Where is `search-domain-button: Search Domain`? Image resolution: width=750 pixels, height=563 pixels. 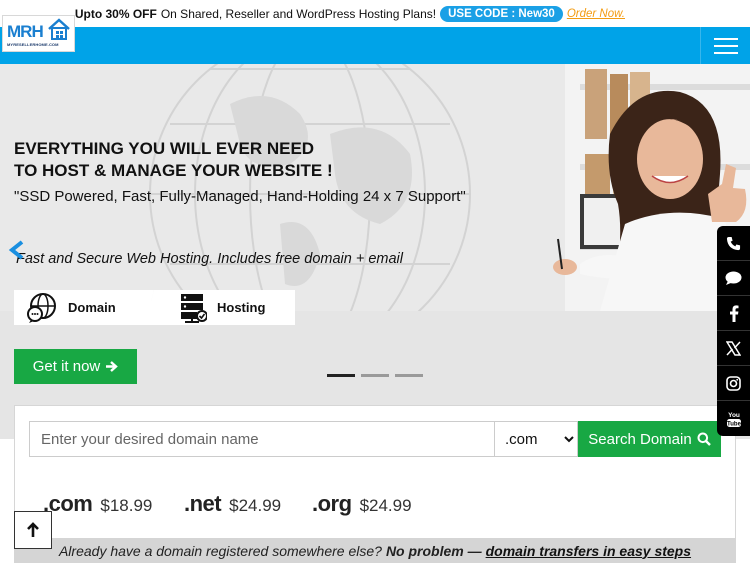 search-domain-button: Search Domain is located at coordinates (649, 439).